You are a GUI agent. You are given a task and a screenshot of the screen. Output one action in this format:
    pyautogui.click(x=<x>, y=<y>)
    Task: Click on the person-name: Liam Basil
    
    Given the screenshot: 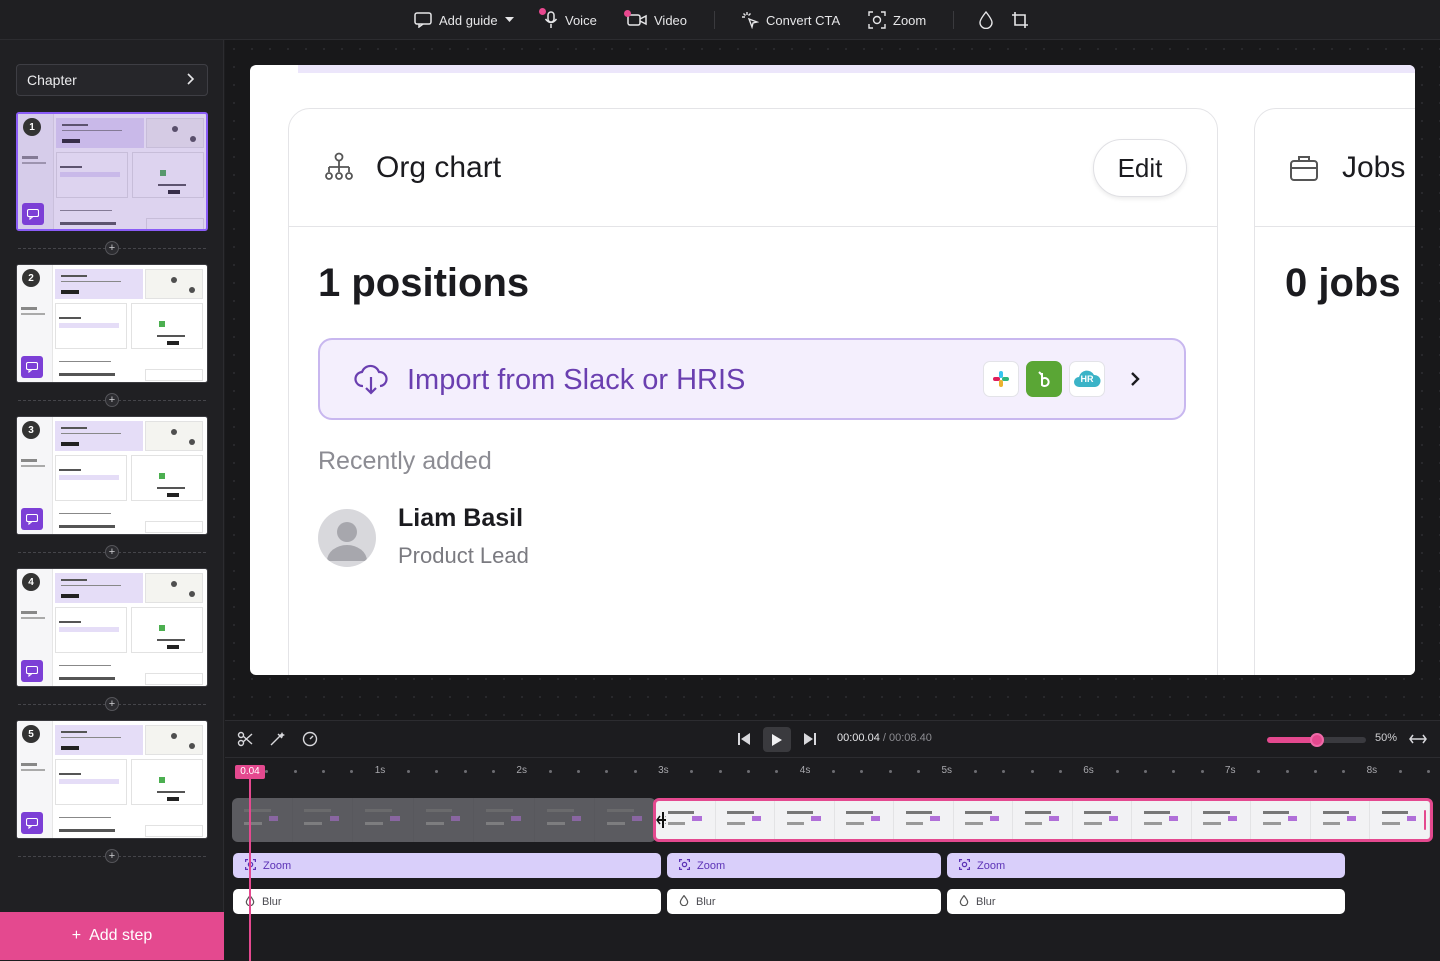 What is the action you would take?
    pyautogui.click(x=460, y=518)
    